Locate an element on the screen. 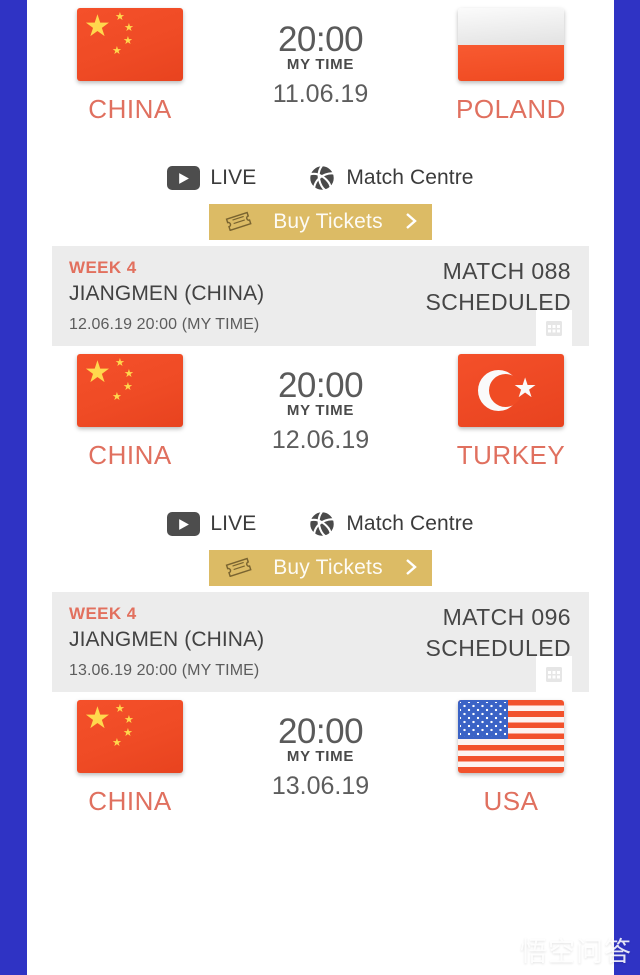 The height and width of the screenshot is (975, 640). usa-flag is located at coordinates (511, 736).